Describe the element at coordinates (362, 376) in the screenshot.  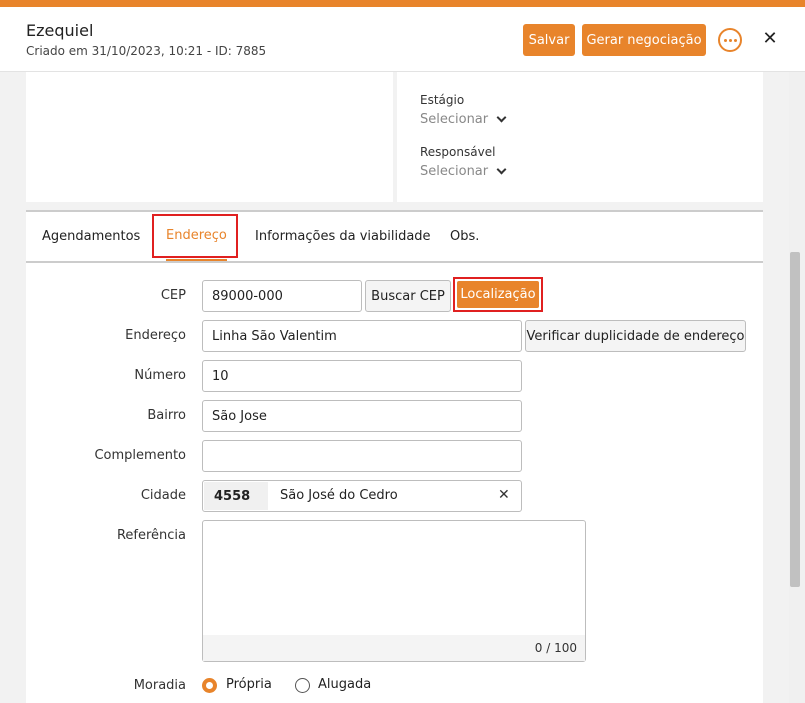
I see `numero-input: 10` at that location.